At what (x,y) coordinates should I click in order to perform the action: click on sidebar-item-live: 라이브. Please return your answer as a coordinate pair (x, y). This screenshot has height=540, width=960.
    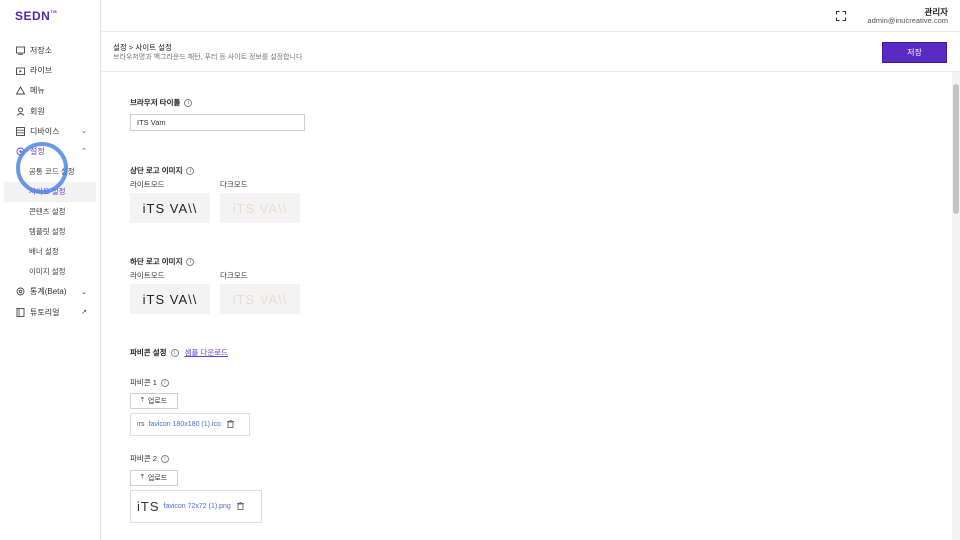
    Looking at the image, I should click on (50, 70).